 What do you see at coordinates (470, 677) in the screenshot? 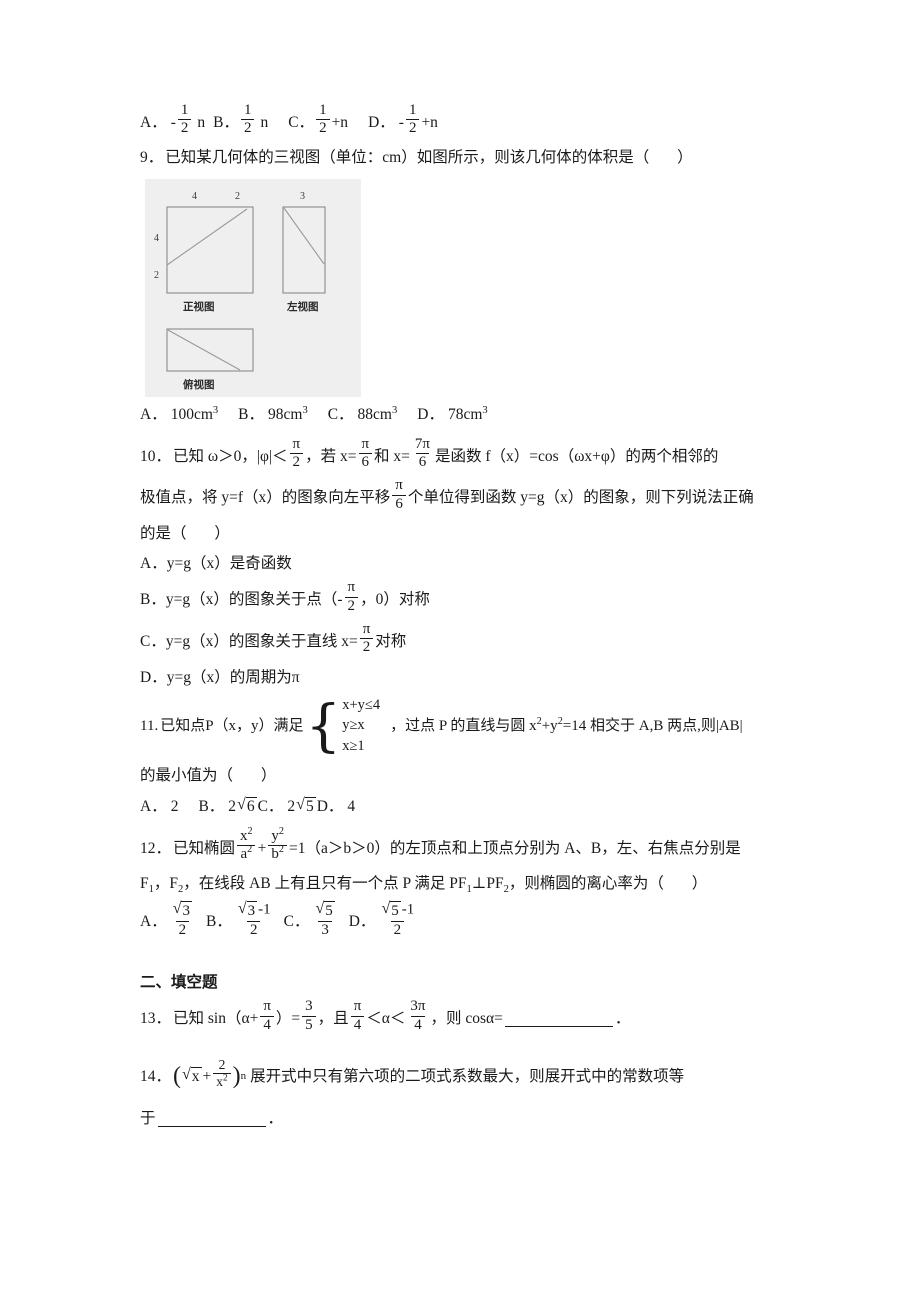
I see `q10-option-d: D． y=g（x）的周期为π` at bounding box center [470, 677].